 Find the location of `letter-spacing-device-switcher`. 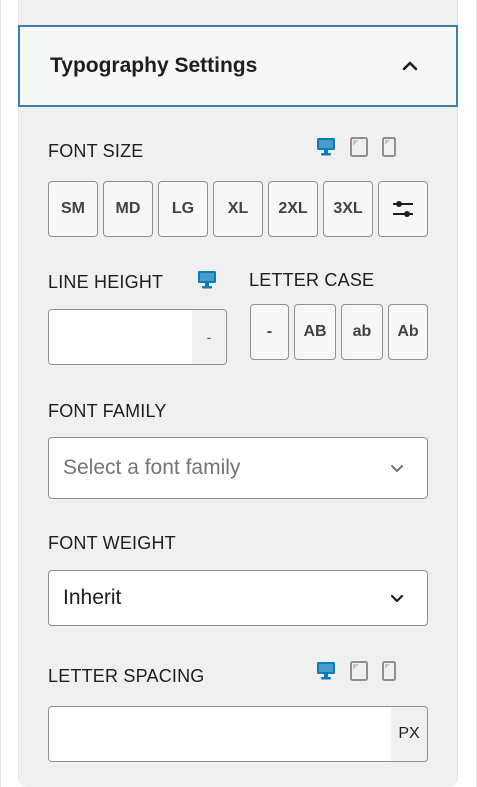

letter-spacing-device-switcher is located at coordinates (356, 671).